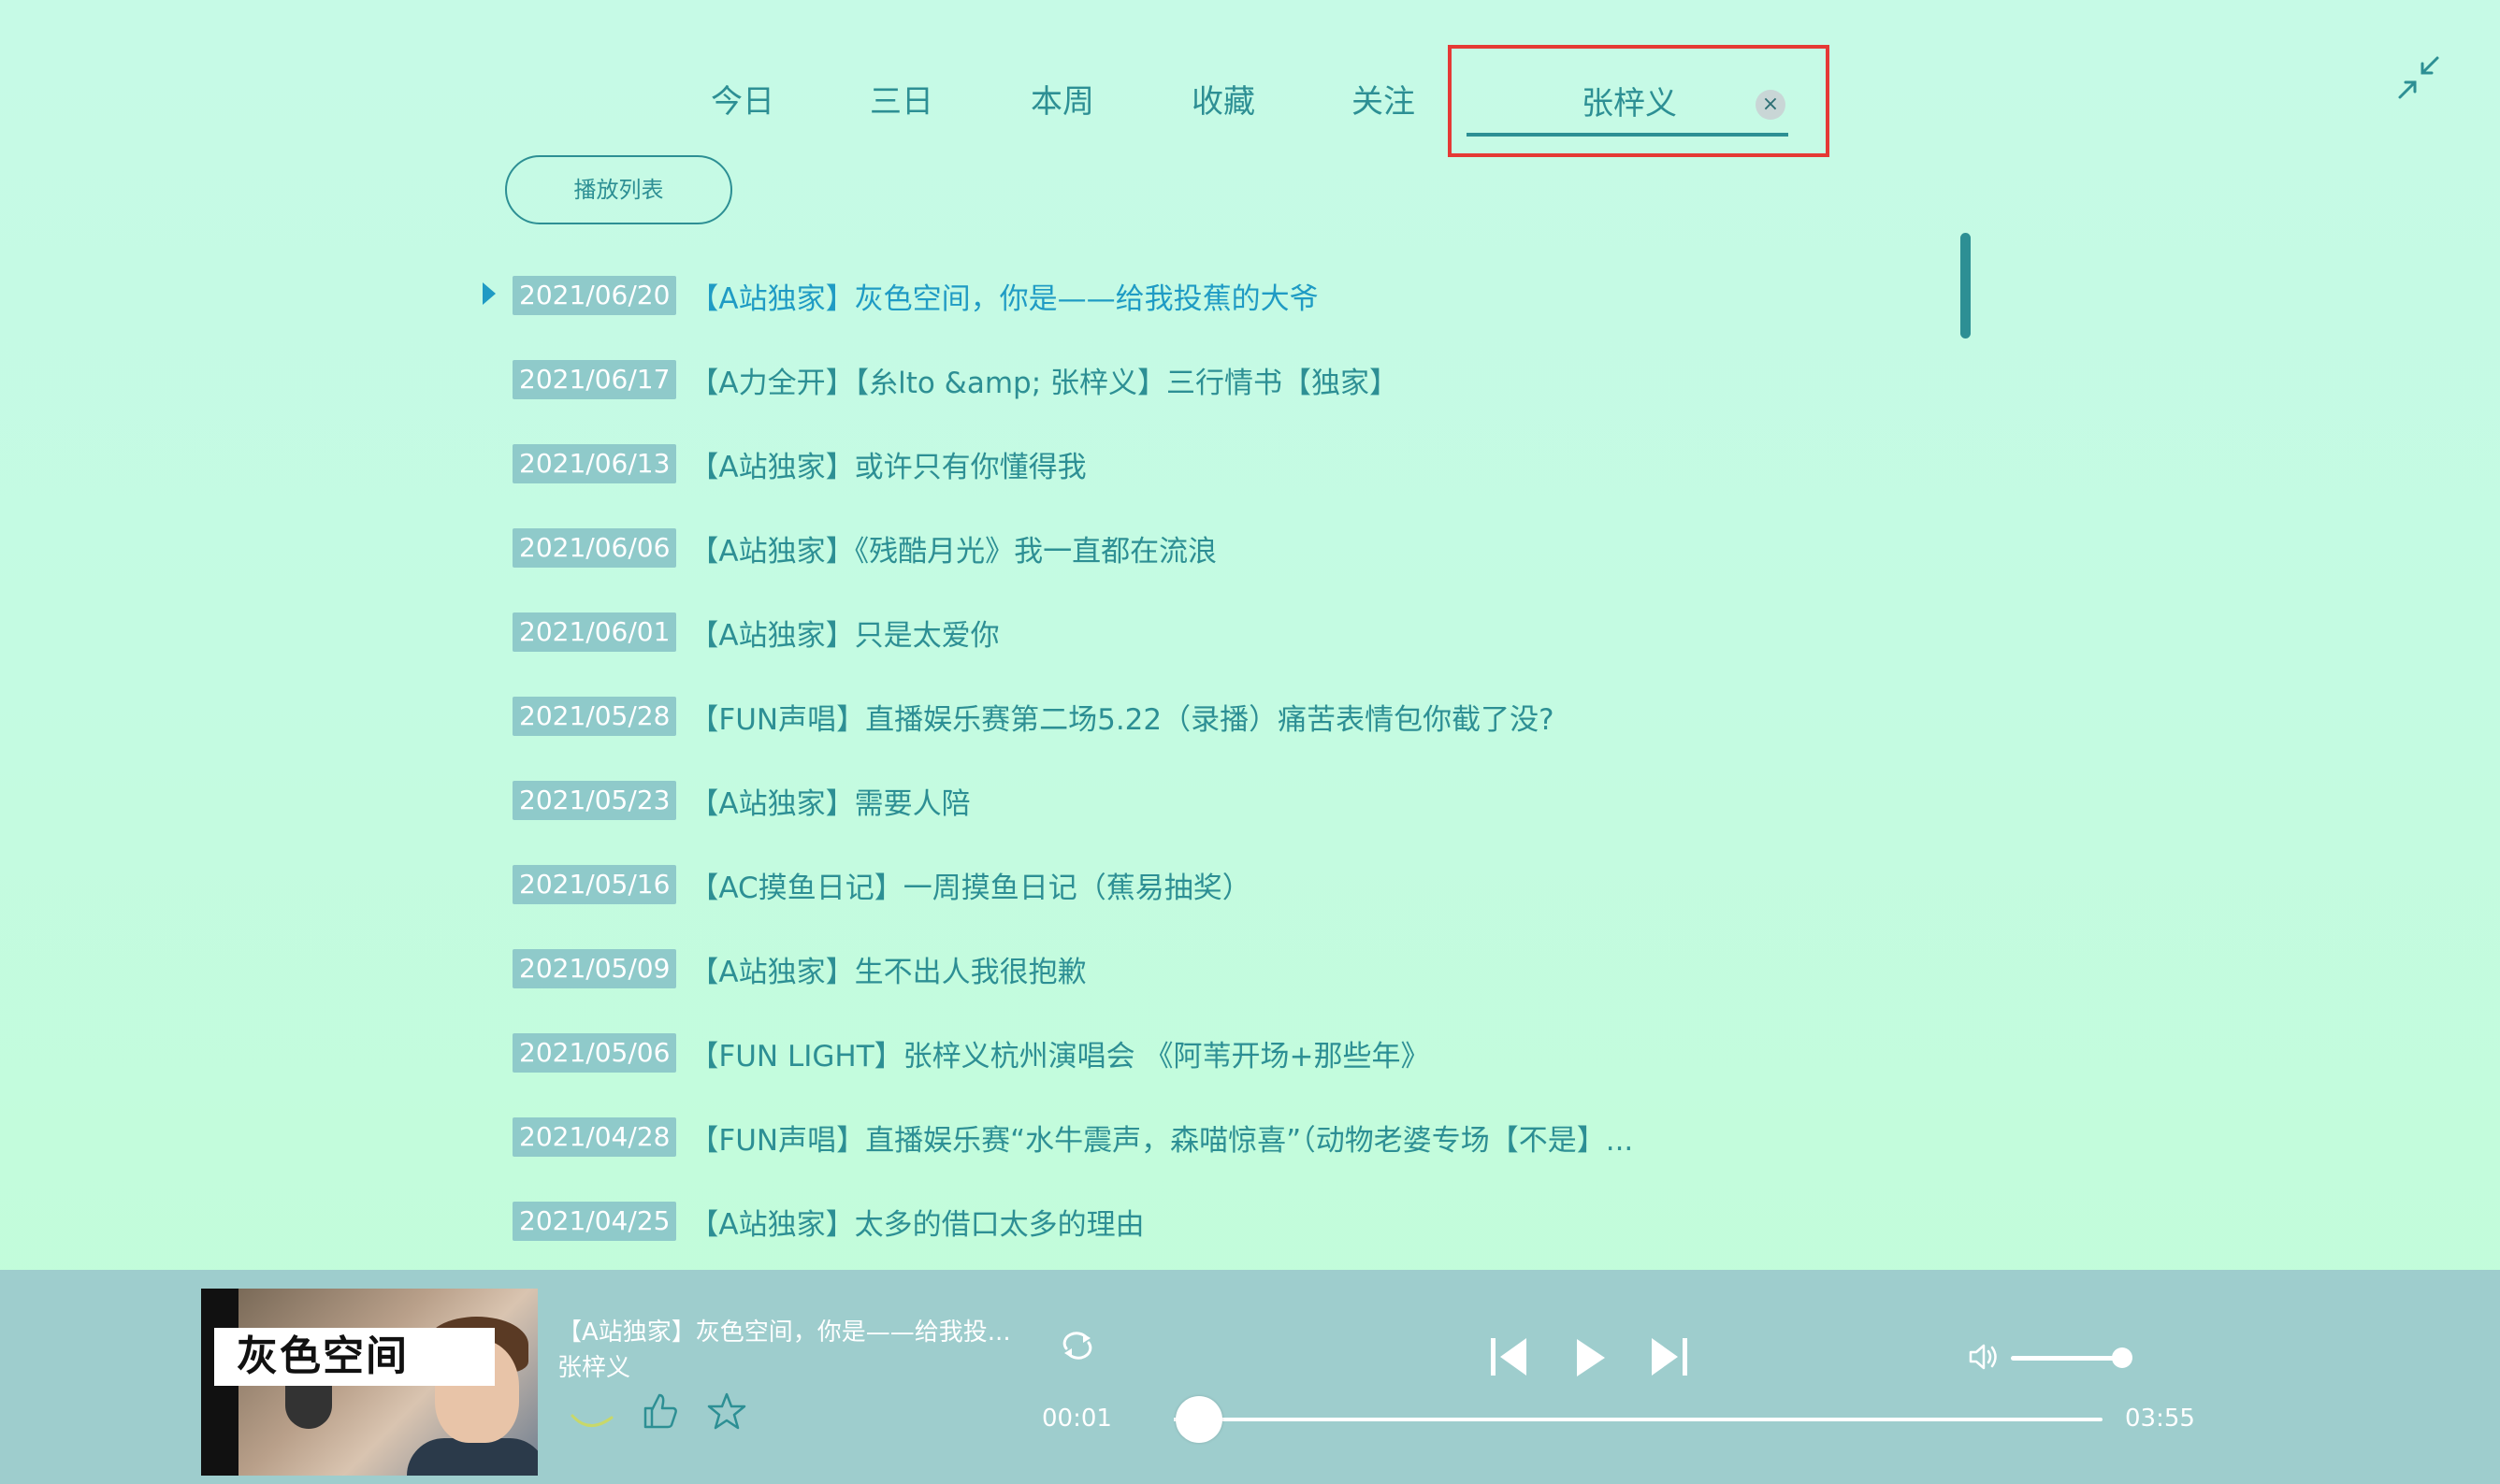 Image resolution: width=2500 pixels, height=1484 pixels. What do you see at coordinates (660, 1411) in the screenshot?
I see `thumbs-up-icon` at bounding box center [660, 1411].